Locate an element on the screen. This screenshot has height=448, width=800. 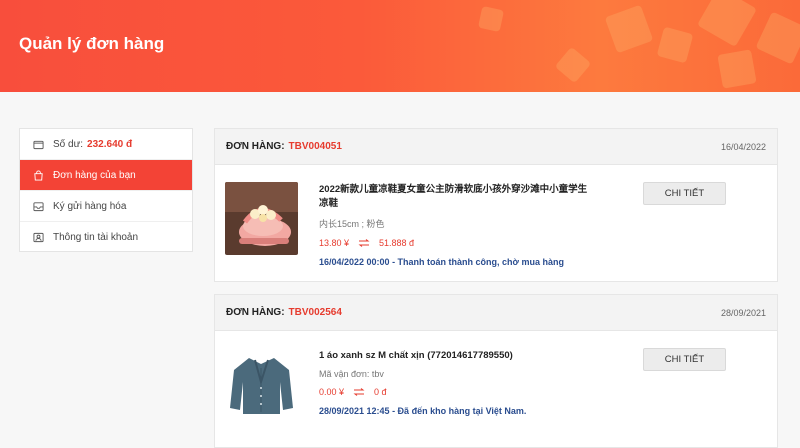
balance-label: Số dư: is located at coordinates (68, 144).